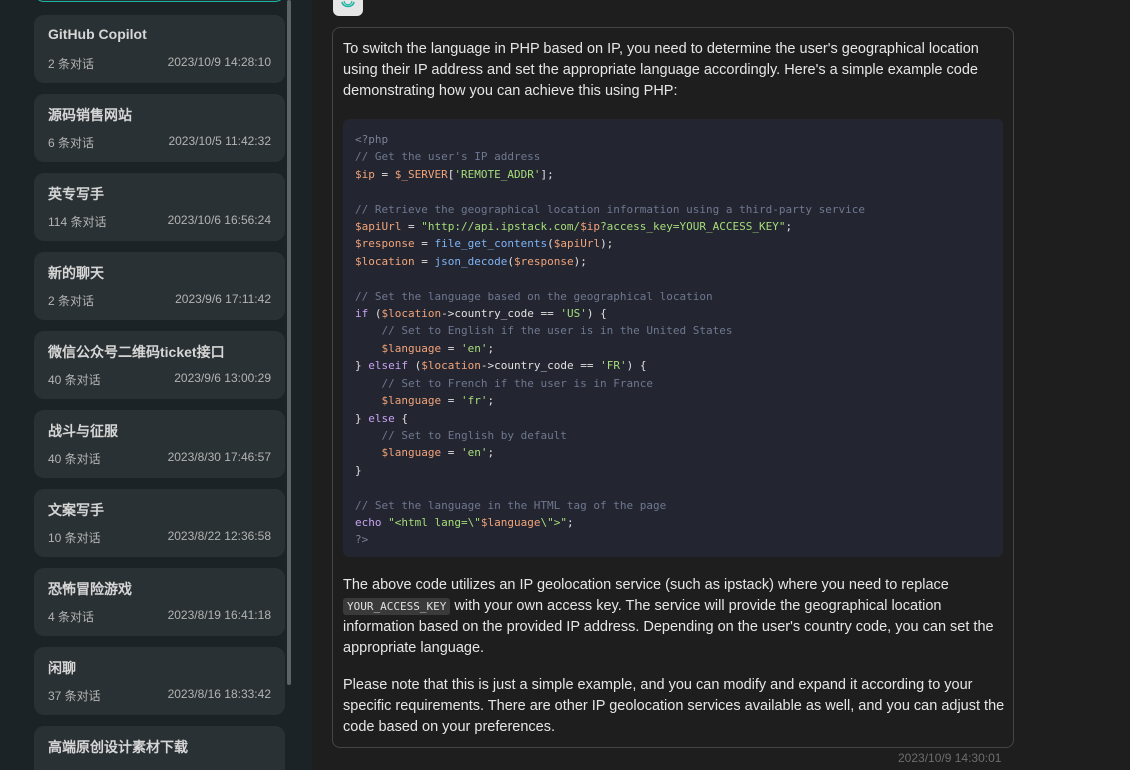 The image size is (1130, 770). What do you see at coordinates (693, 227) in the screenshot?
I see `code-string: ?access_key=YOUR_ACCESS_KEY"` at bounding box center [693, 227].